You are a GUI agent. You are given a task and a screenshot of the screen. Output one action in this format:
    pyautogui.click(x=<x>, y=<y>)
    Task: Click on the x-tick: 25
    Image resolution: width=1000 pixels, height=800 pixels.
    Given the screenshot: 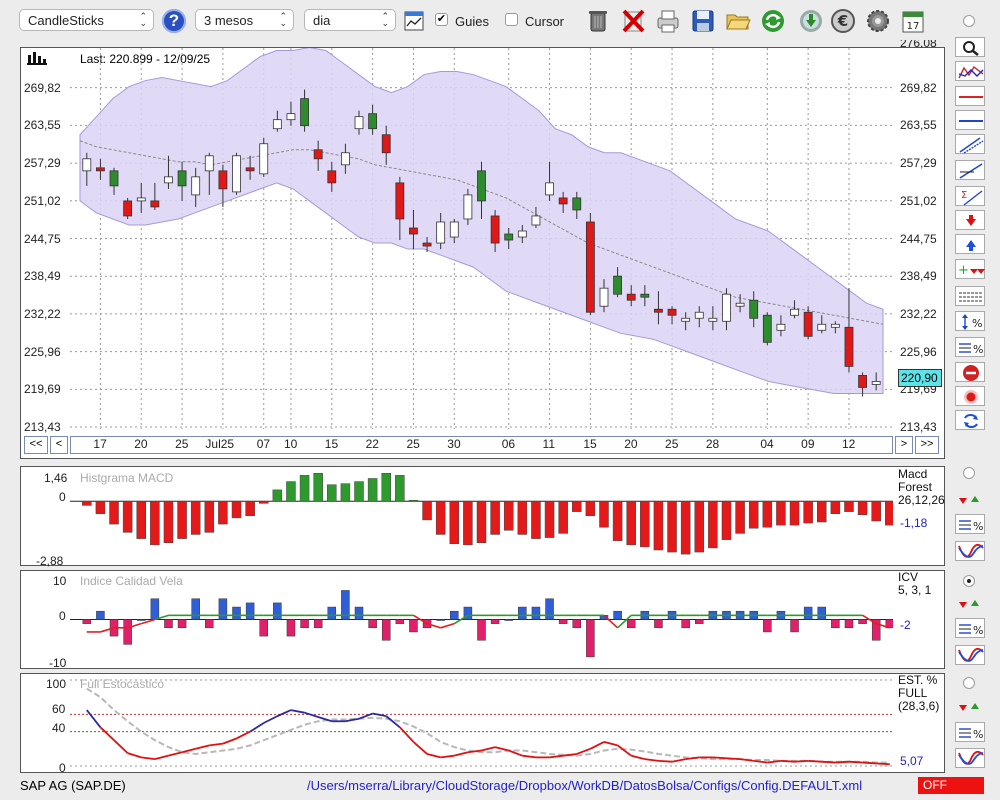 What is the action you would take?
    pyautogui.click(x=413, y=444)
    